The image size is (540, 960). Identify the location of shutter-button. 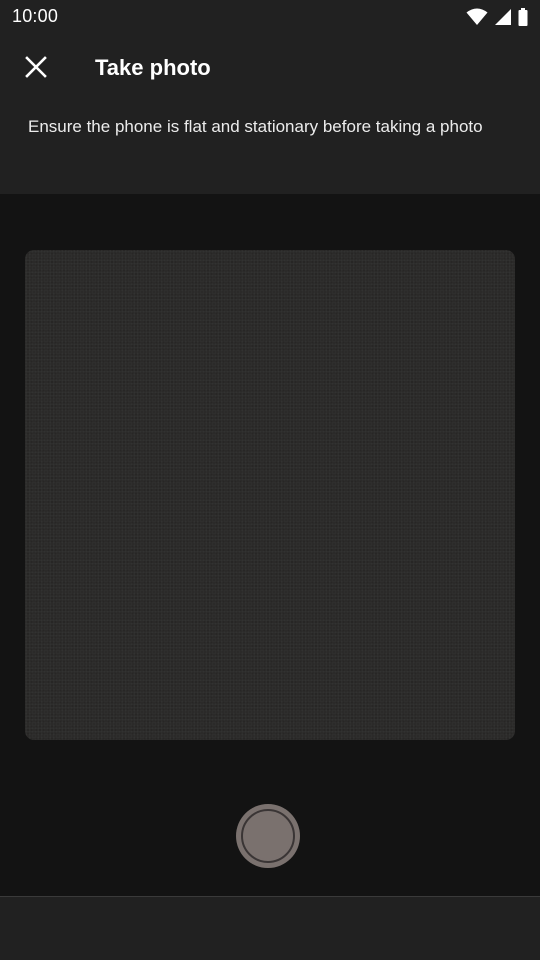
(268, 836).